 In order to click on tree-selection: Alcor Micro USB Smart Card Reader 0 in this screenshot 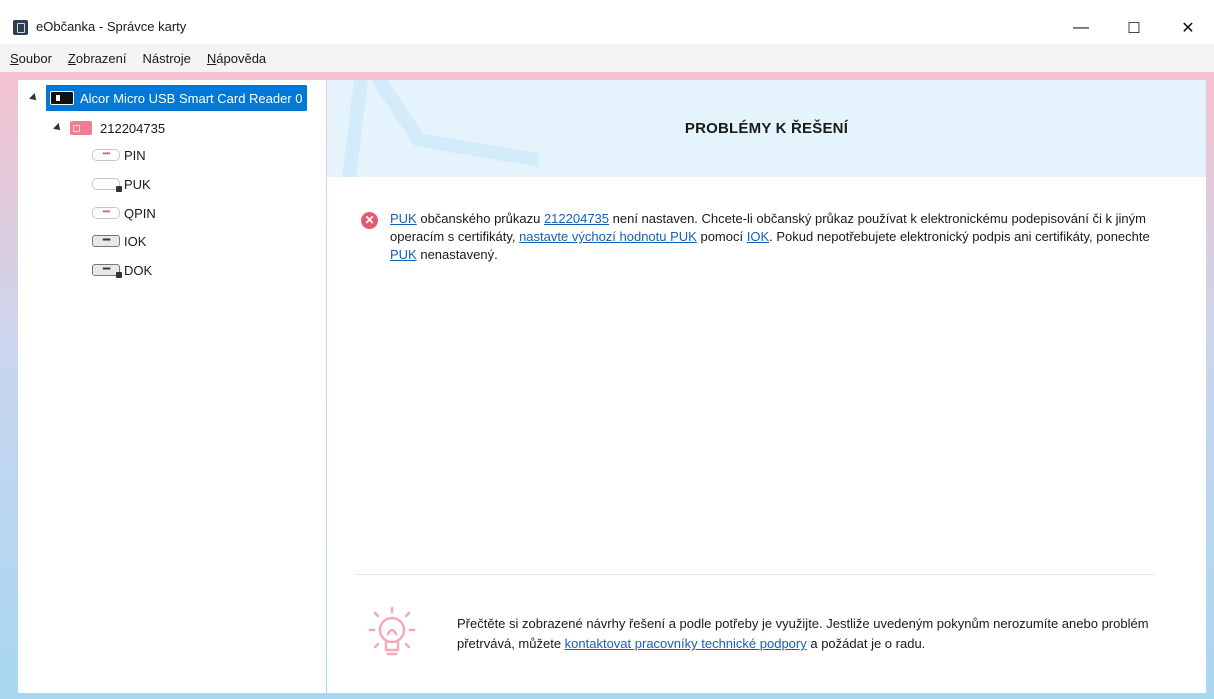, I will do `click(176, 98)`.